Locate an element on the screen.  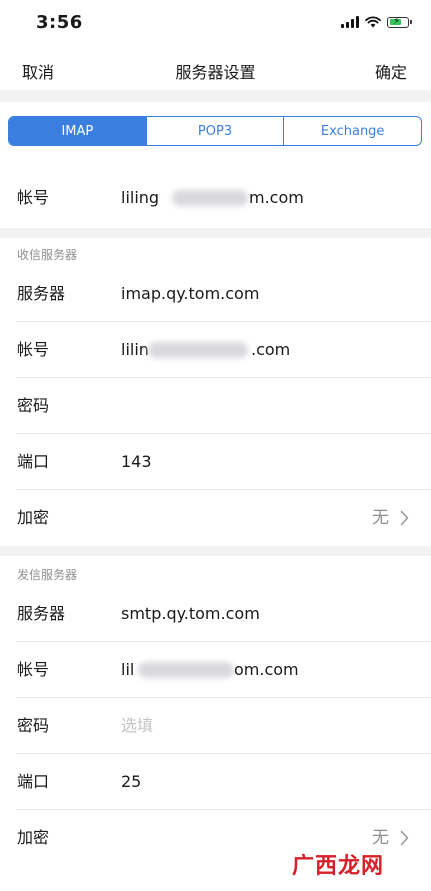
watermark-logo: 广西龙网 is located at coordinates (338, 866).